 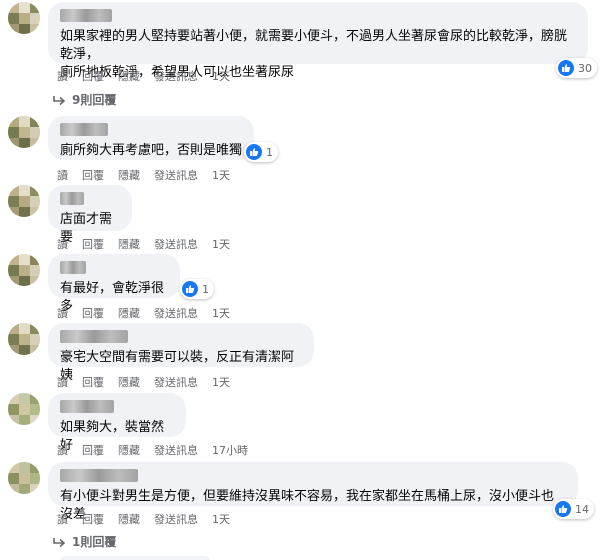 What do you see at coordinates (151, 150) in the screenshot?
I see `comment-text: 廁所夠大再考慮吧，否則是唯獨` at bounding box center [151, 150].